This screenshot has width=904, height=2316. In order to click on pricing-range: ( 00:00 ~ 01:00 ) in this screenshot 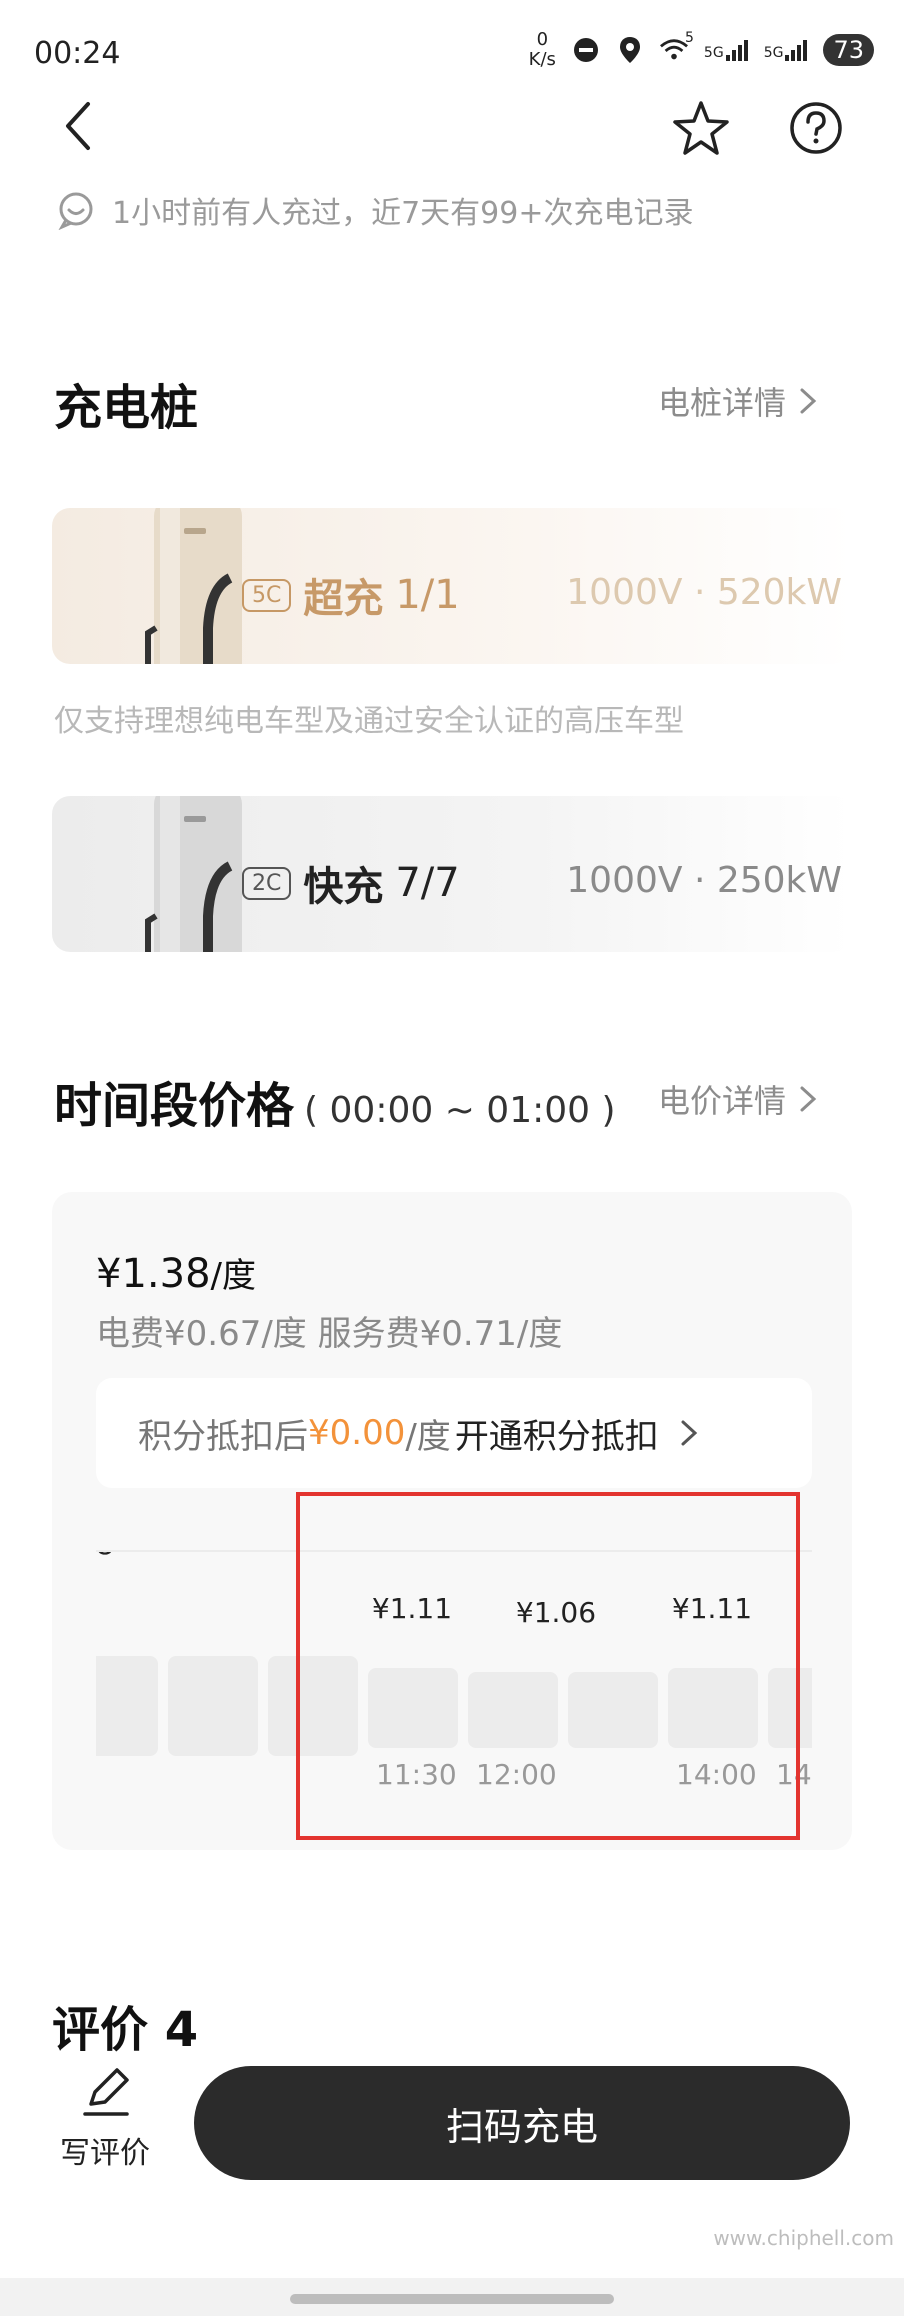, I will do `click(460, 1110)`.